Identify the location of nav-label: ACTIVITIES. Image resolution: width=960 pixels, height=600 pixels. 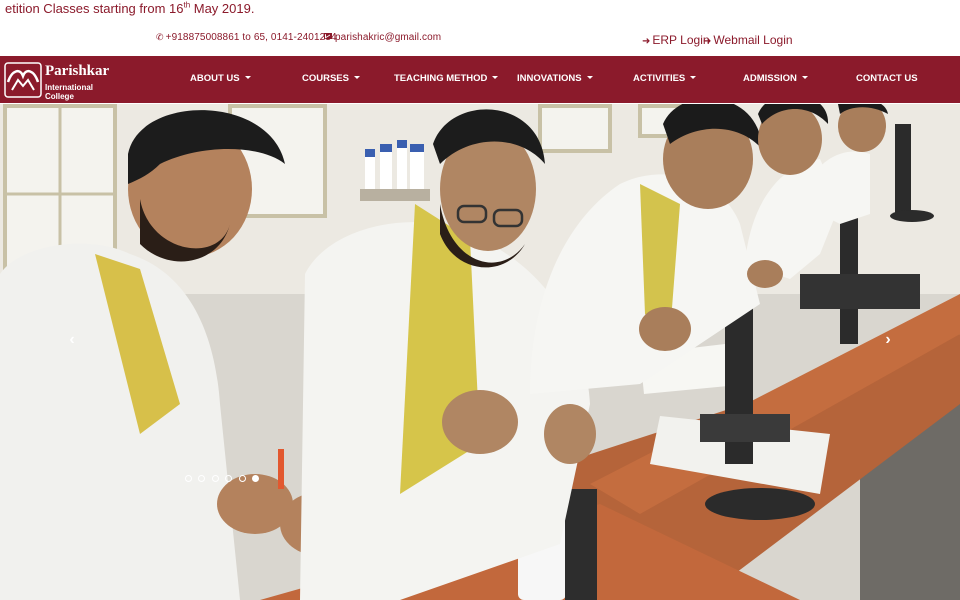
(659, 78).